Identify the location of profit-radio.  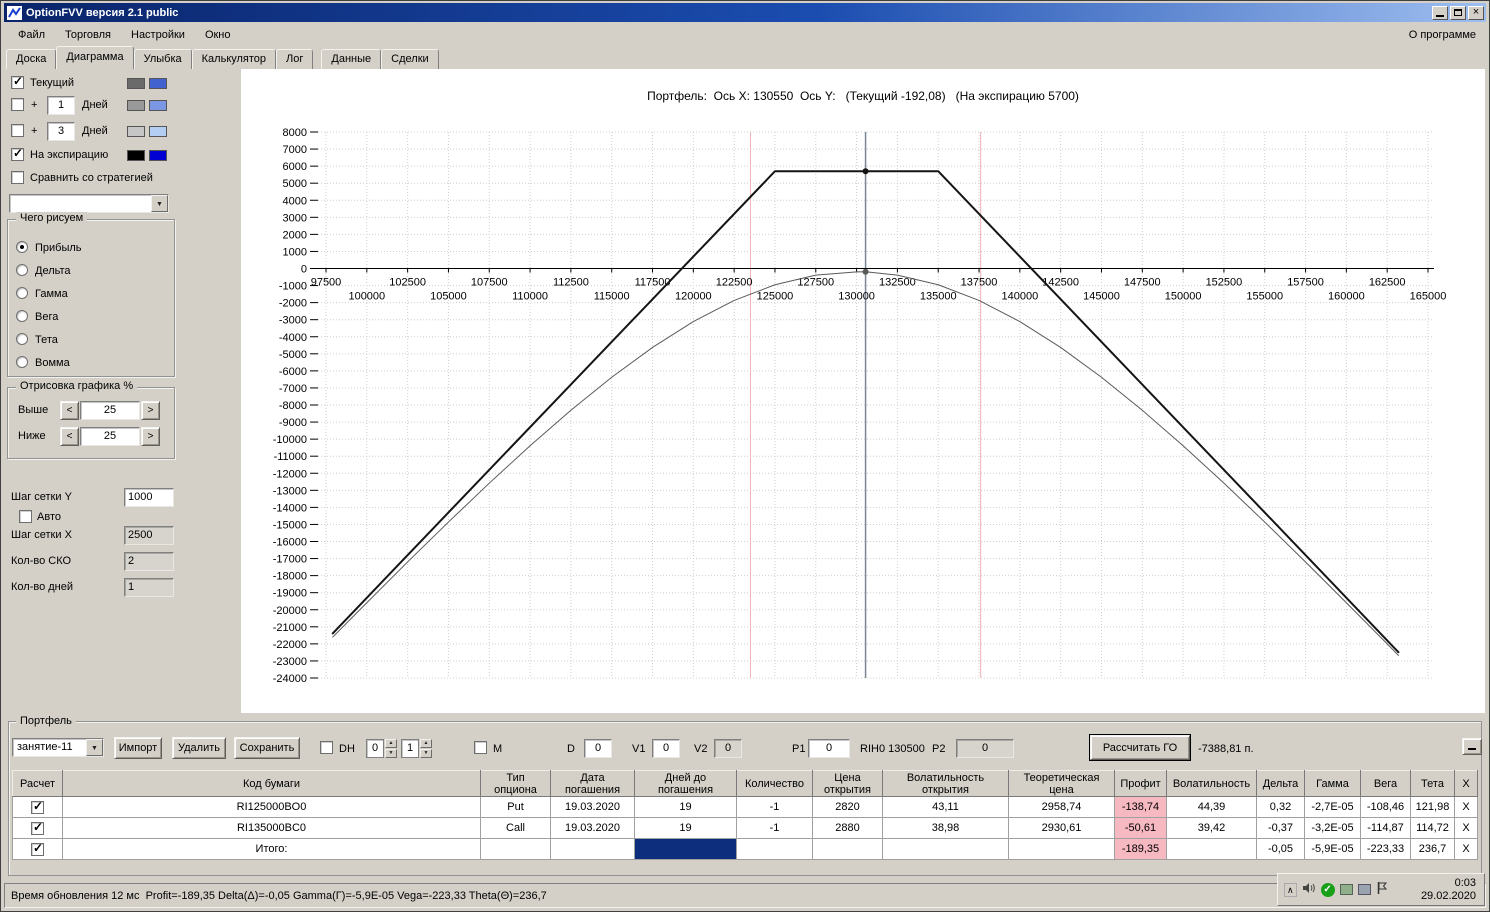
(22, 247).